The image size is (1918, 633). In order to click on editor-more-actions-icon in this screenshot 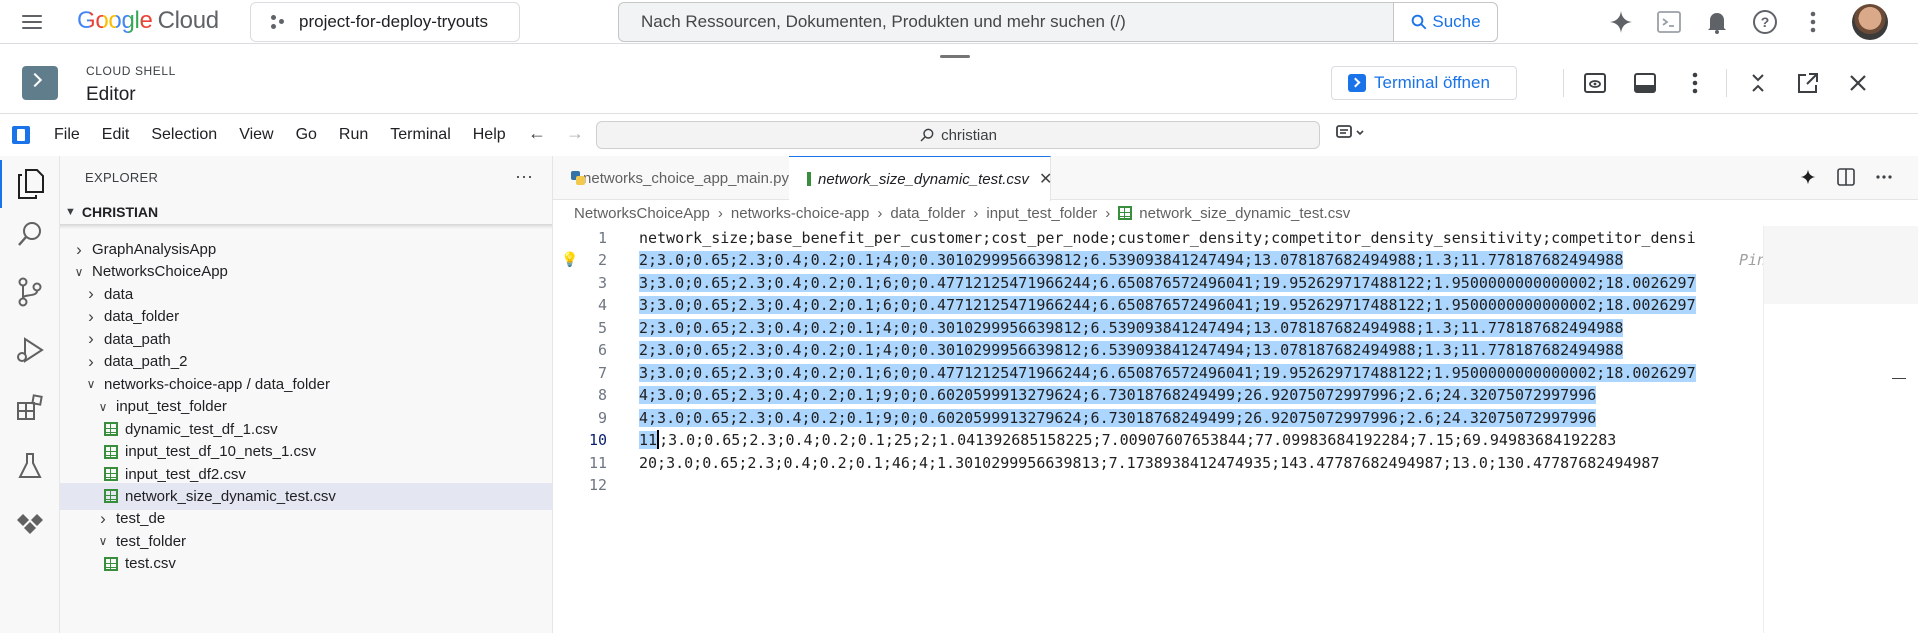, I will do `click(1884, 179)`.